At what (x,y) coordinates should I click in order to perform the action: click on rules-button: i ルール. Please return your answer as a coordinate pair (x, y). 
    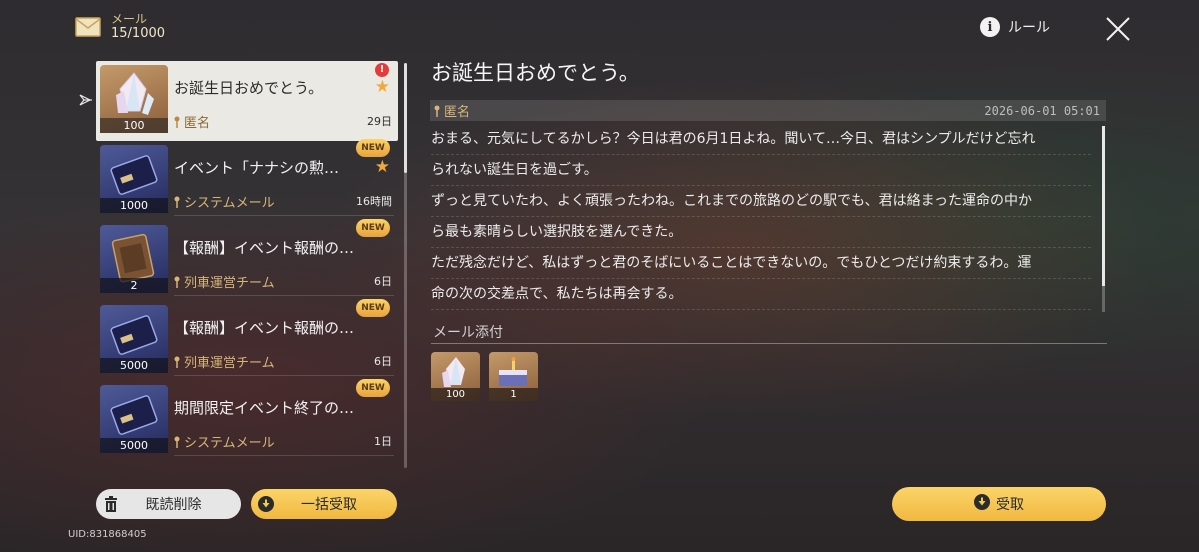
    Looking at the image, I should click on (1015, 27).